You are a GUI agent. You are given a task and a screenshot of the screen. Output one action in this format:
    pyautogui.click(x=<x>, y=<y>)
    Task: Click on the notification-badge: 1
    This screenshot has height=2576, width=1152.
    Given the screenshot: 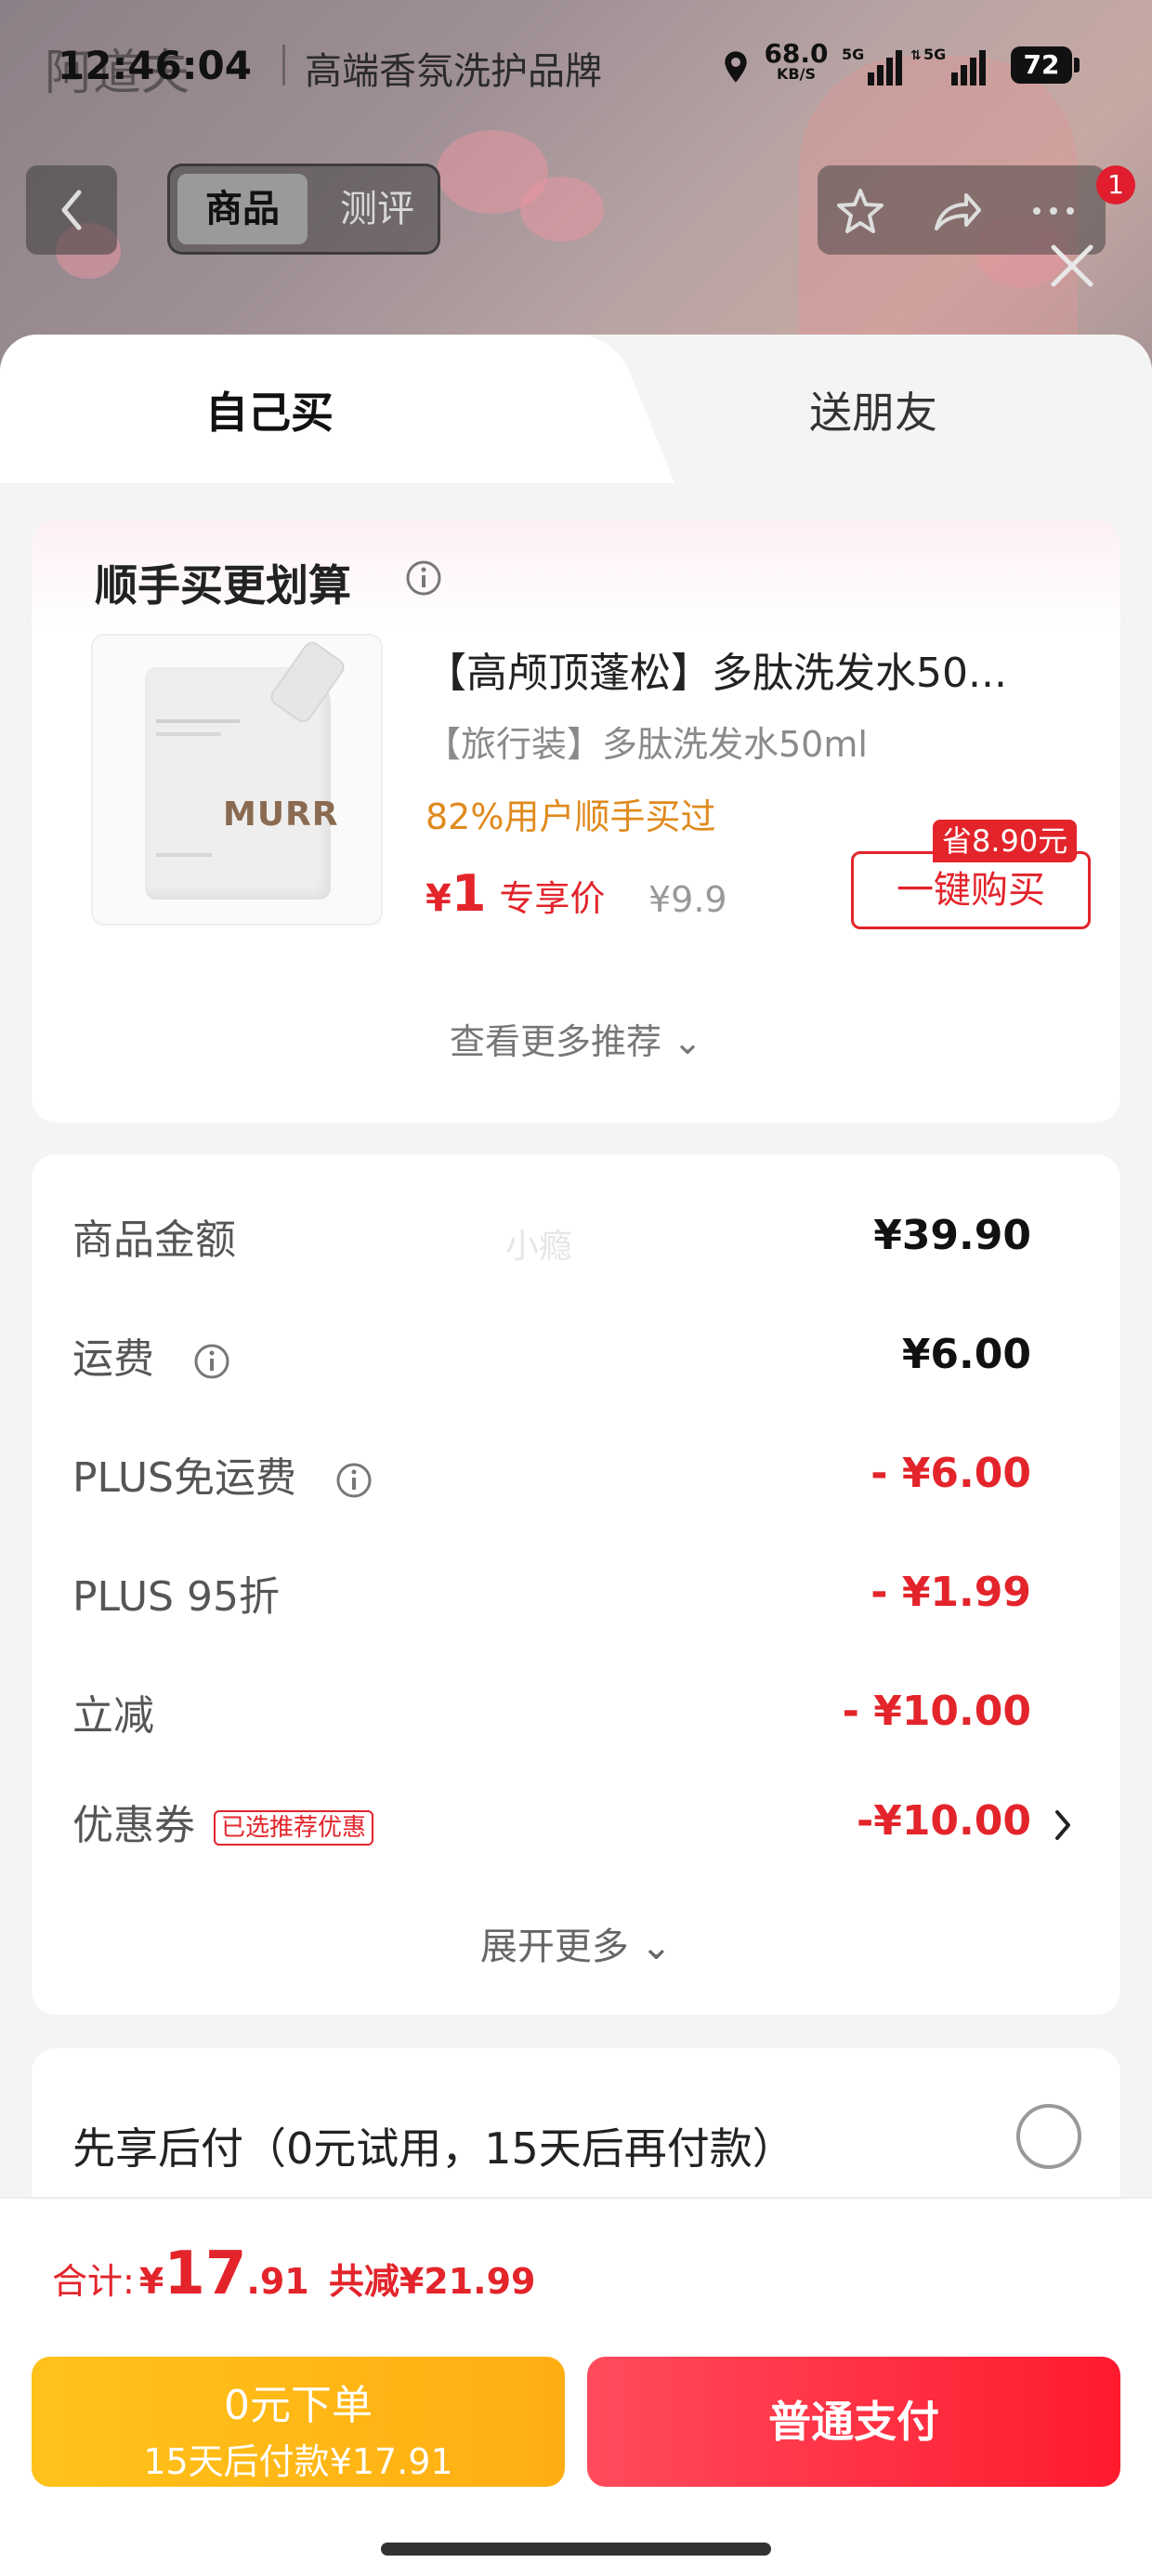 What is the action you would take?
    pyautogui.click(x=1115, y=184)
    